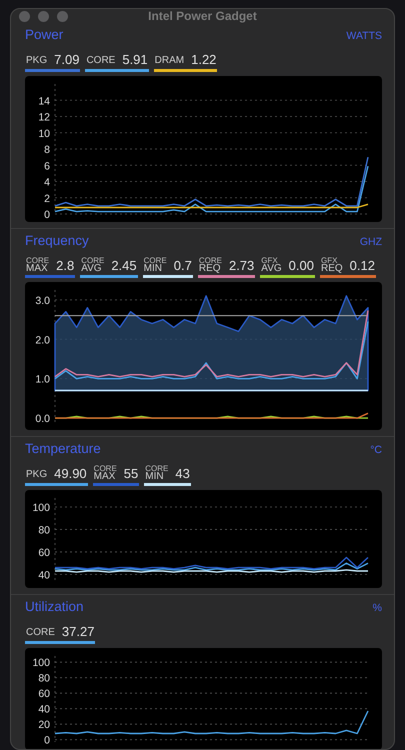  I want to click on axis-label: 3.0, so click(42, 300).